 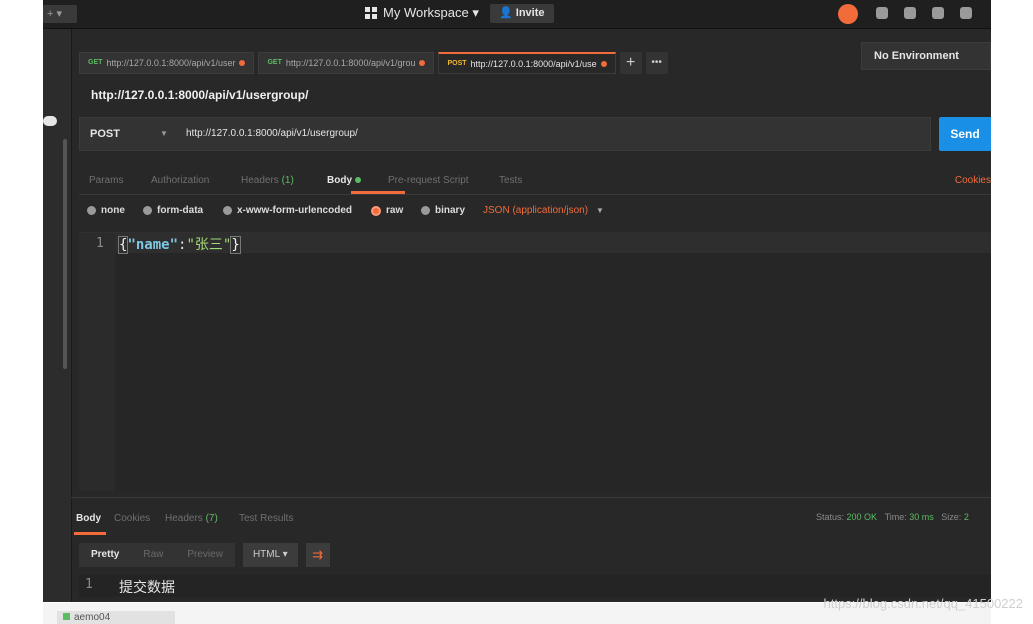 I want to click on response-tab-cookies: Cookies, so click(x=132, y=518).